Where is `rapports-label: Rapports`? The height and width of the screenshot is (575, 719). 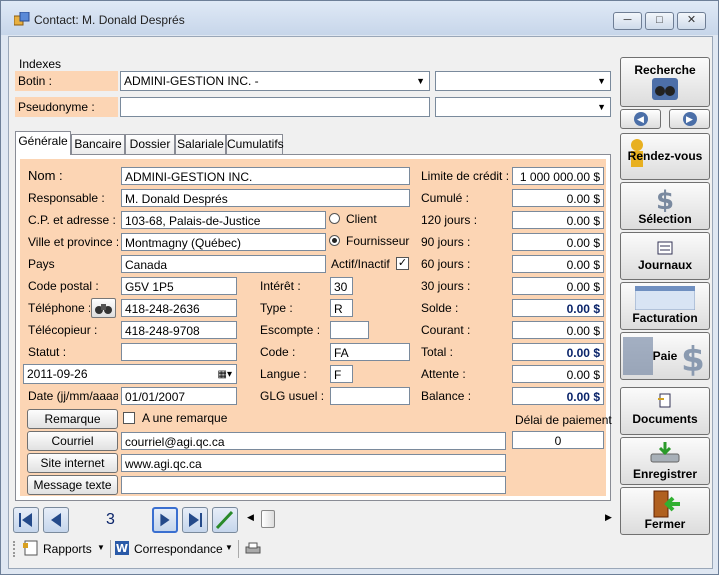
rapports-label: Rapports is located at coordinates (67, 549).